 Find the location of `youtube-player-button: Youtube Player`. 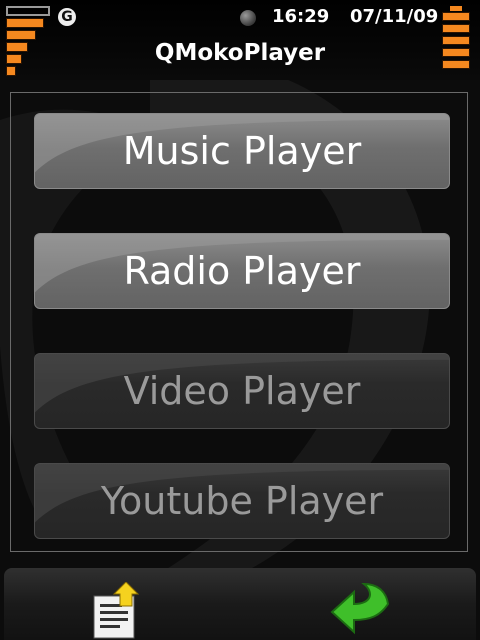

youtube-player-button: Youtube Player is located at coordinates (242, 501).